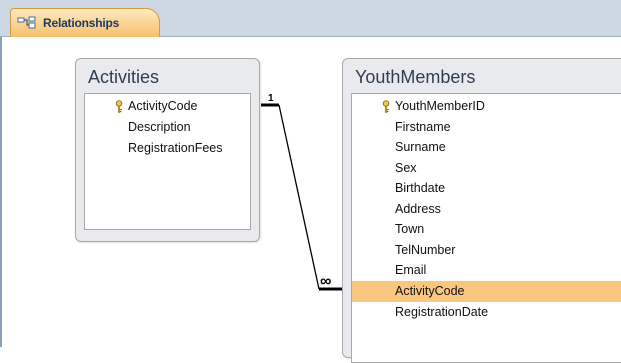  What do you see at coordinates (486, 291) in the screenshot?
I see `field-activitycode-fk: ActivityCode` at bounding box center [486, 291].